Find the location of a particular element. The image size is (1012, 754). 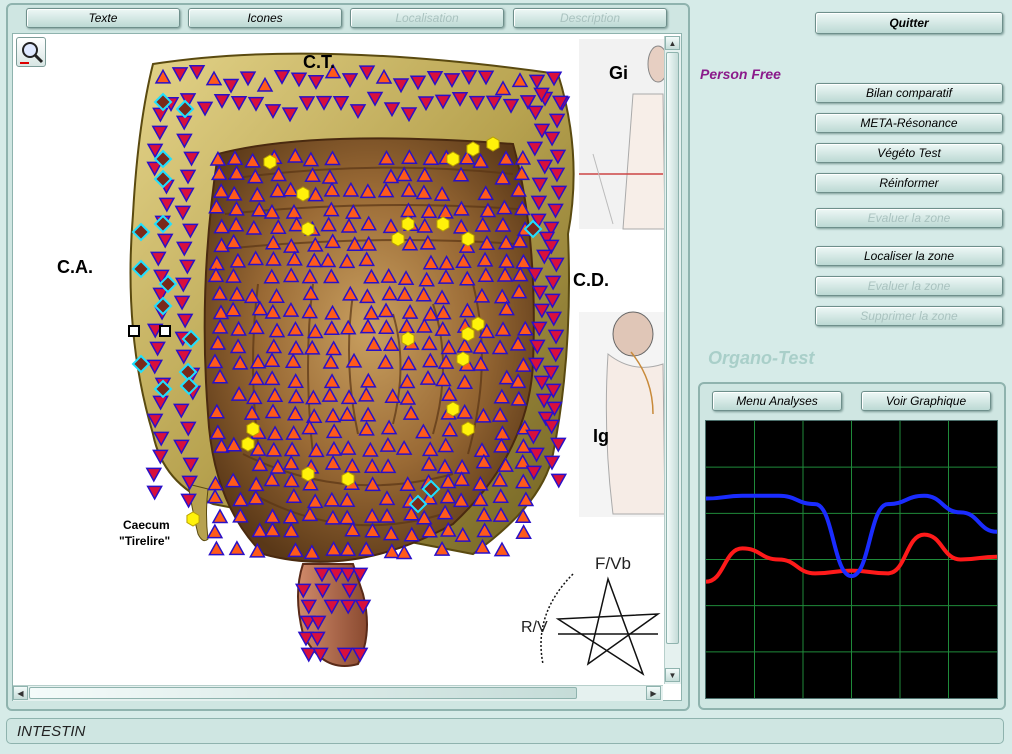

scroll-down-icon: ▼ is located at coordinates (672, 675).